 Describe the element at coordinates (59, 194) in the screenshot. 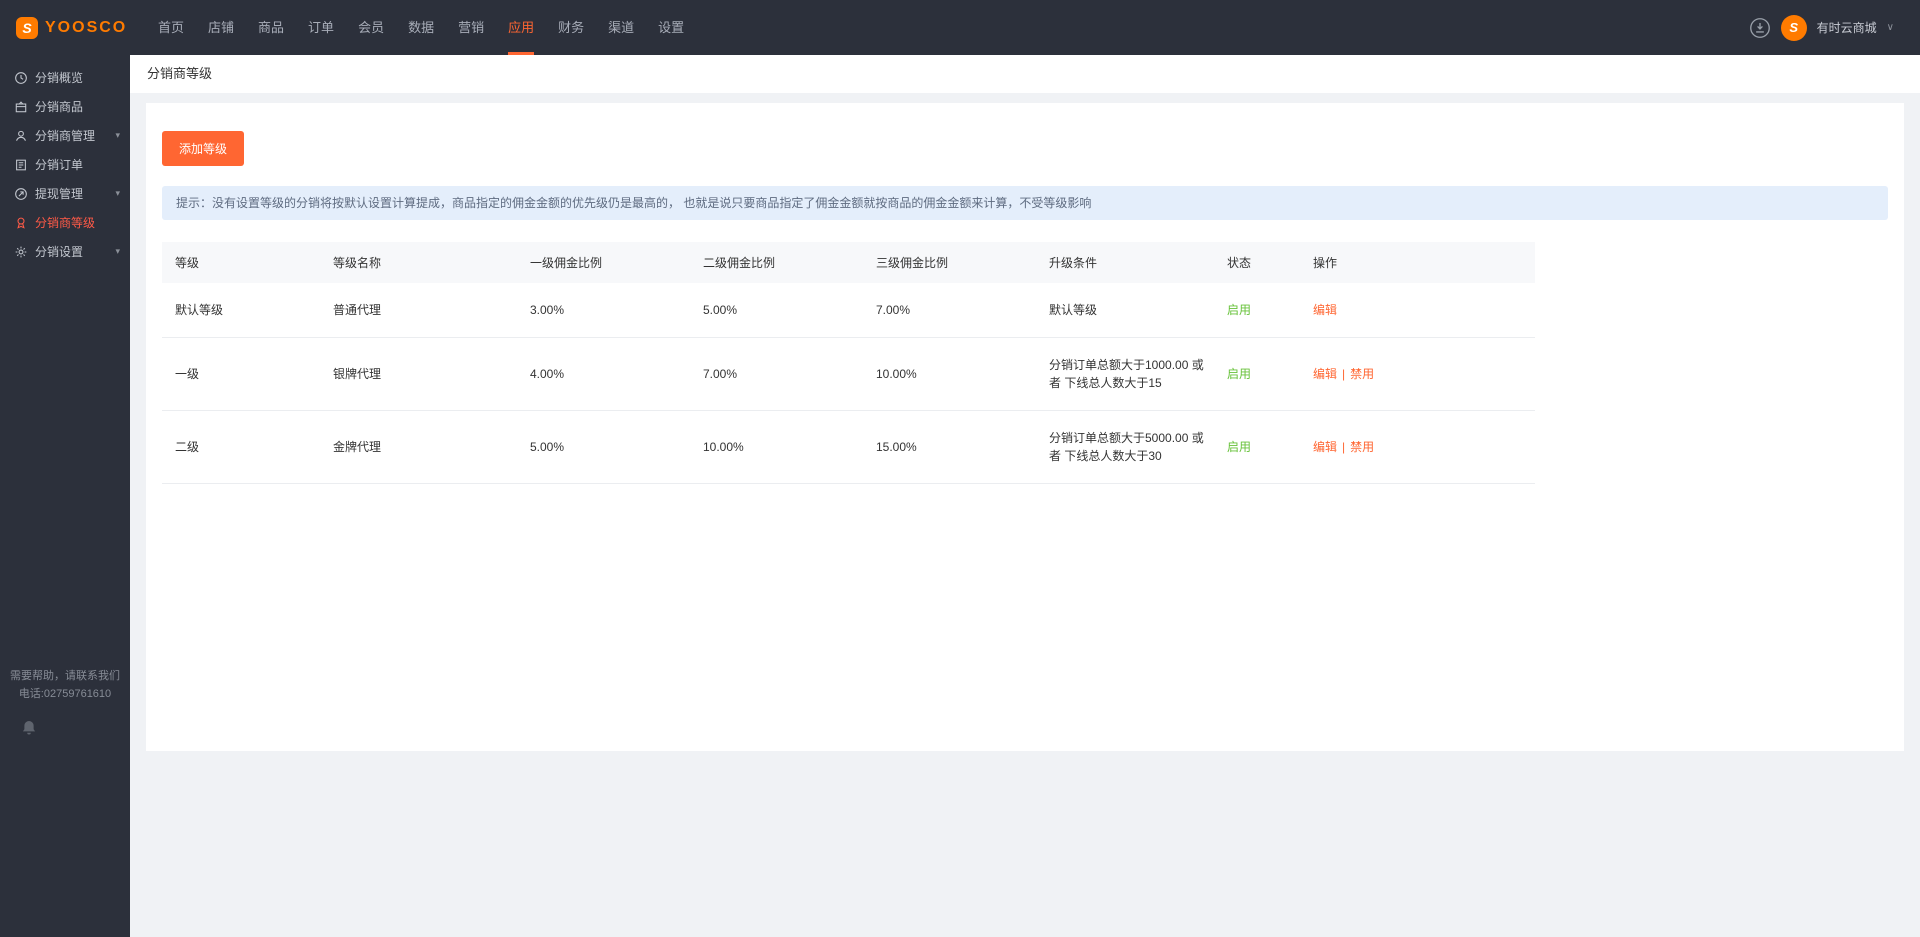

I see `sidebar-item-label: 提现管理` at that location.